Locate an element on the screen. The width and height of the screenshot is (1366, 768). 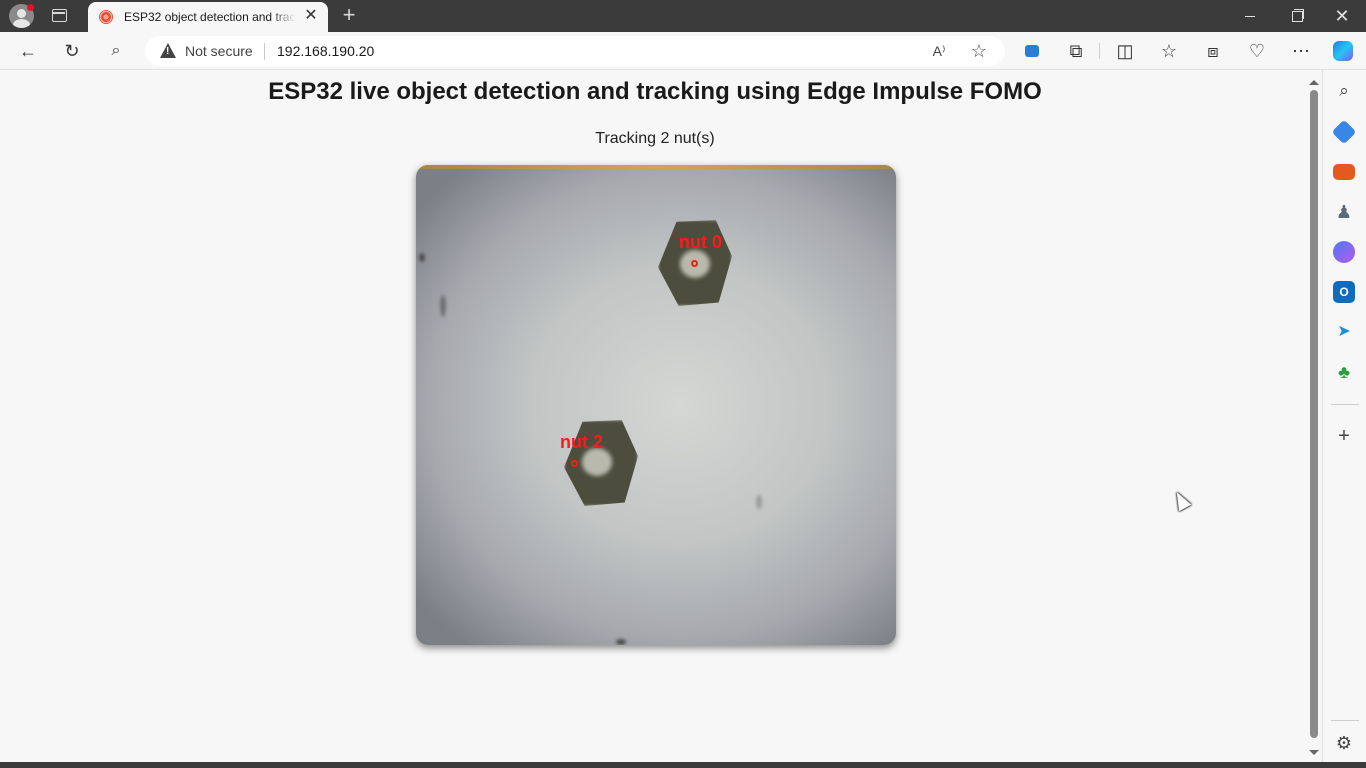
favorites-icon: ☆ is located at coordinates (1169, 51).